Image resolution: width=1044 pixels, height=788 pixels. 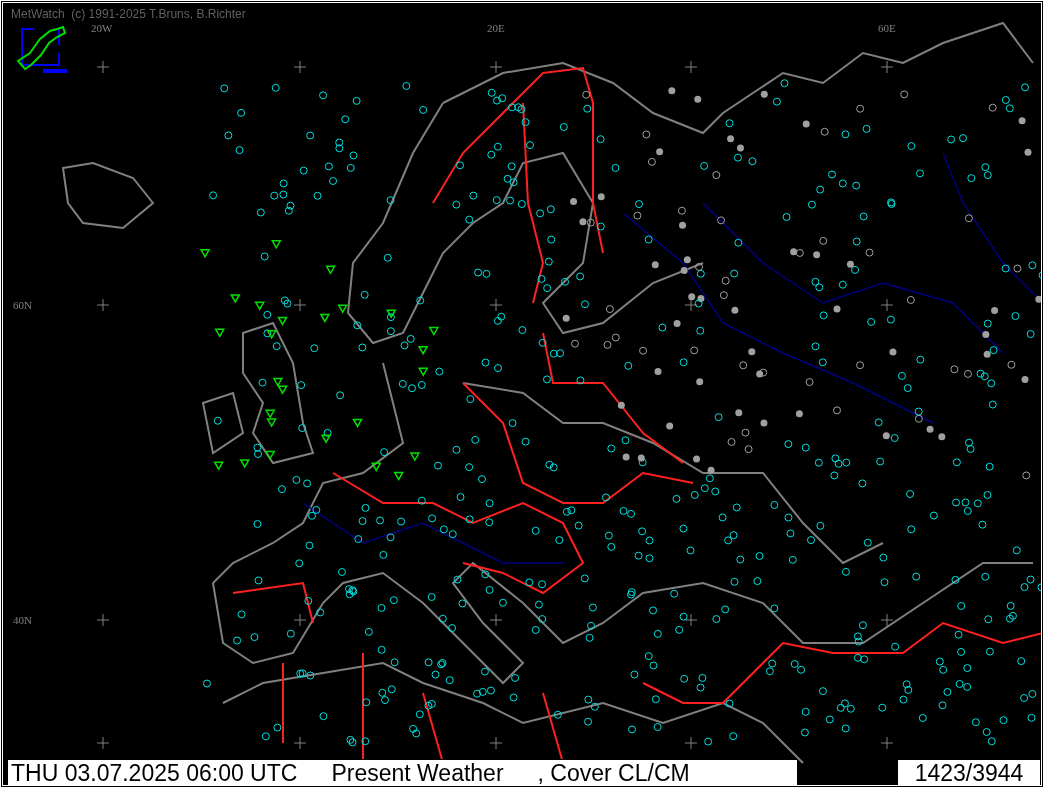 I want to click on station-count: 1423/3944, so click(x=969, y=772).